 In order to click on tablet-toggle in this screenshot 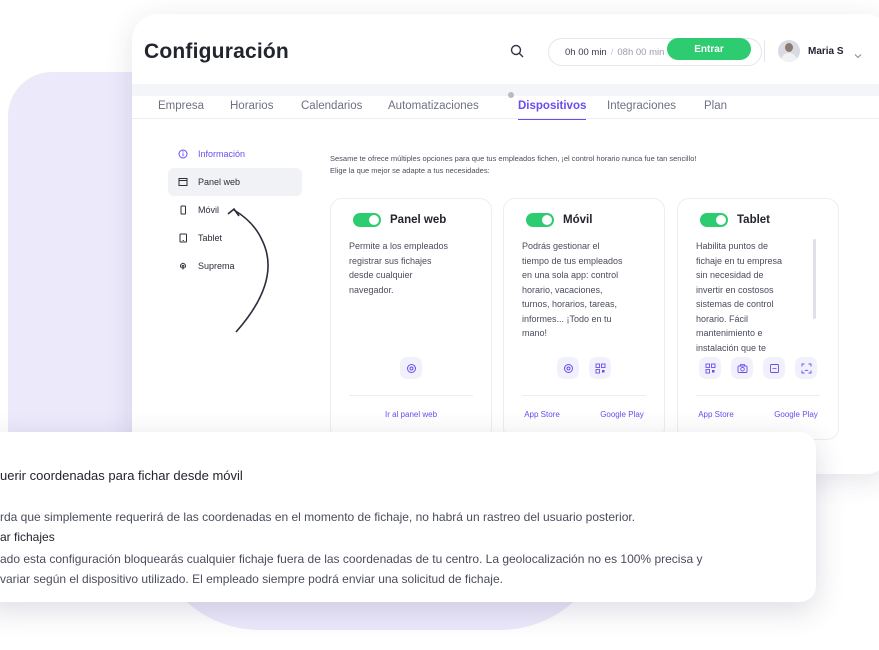, I will do `click(714, 220)`.